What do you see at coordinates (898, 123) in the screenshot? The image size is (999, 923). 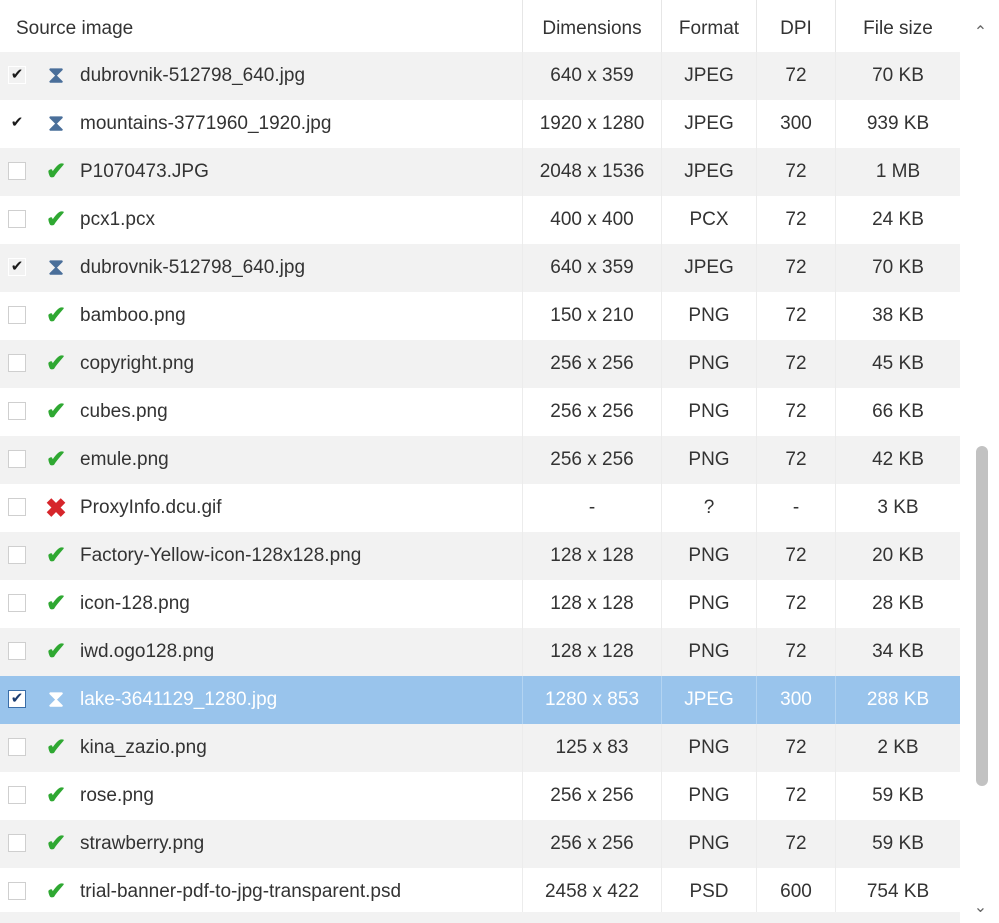 I see `cell-size: 939 KB` at bounding box center [898, 123].